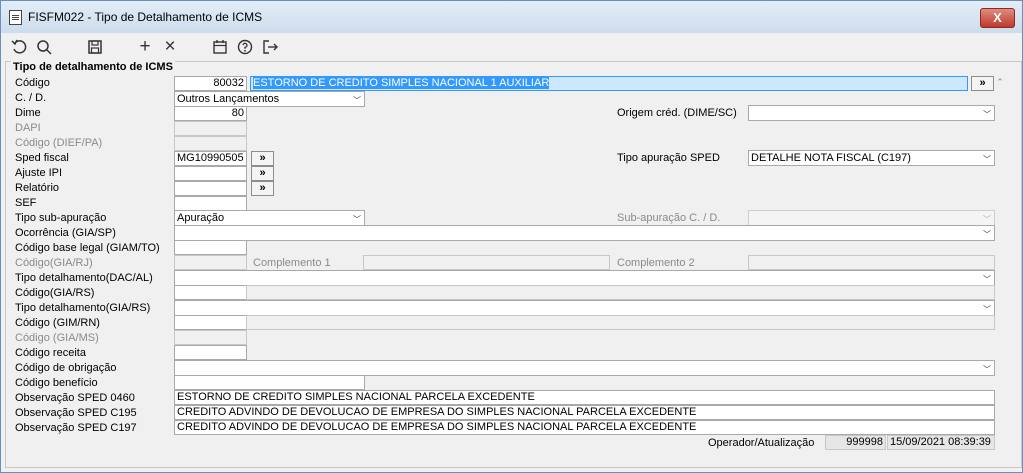 The image size is (1023, 473). Describe the element at coordinates (210, 337) in the screenshot. I see `codigo-gia-ms-field` at that location.